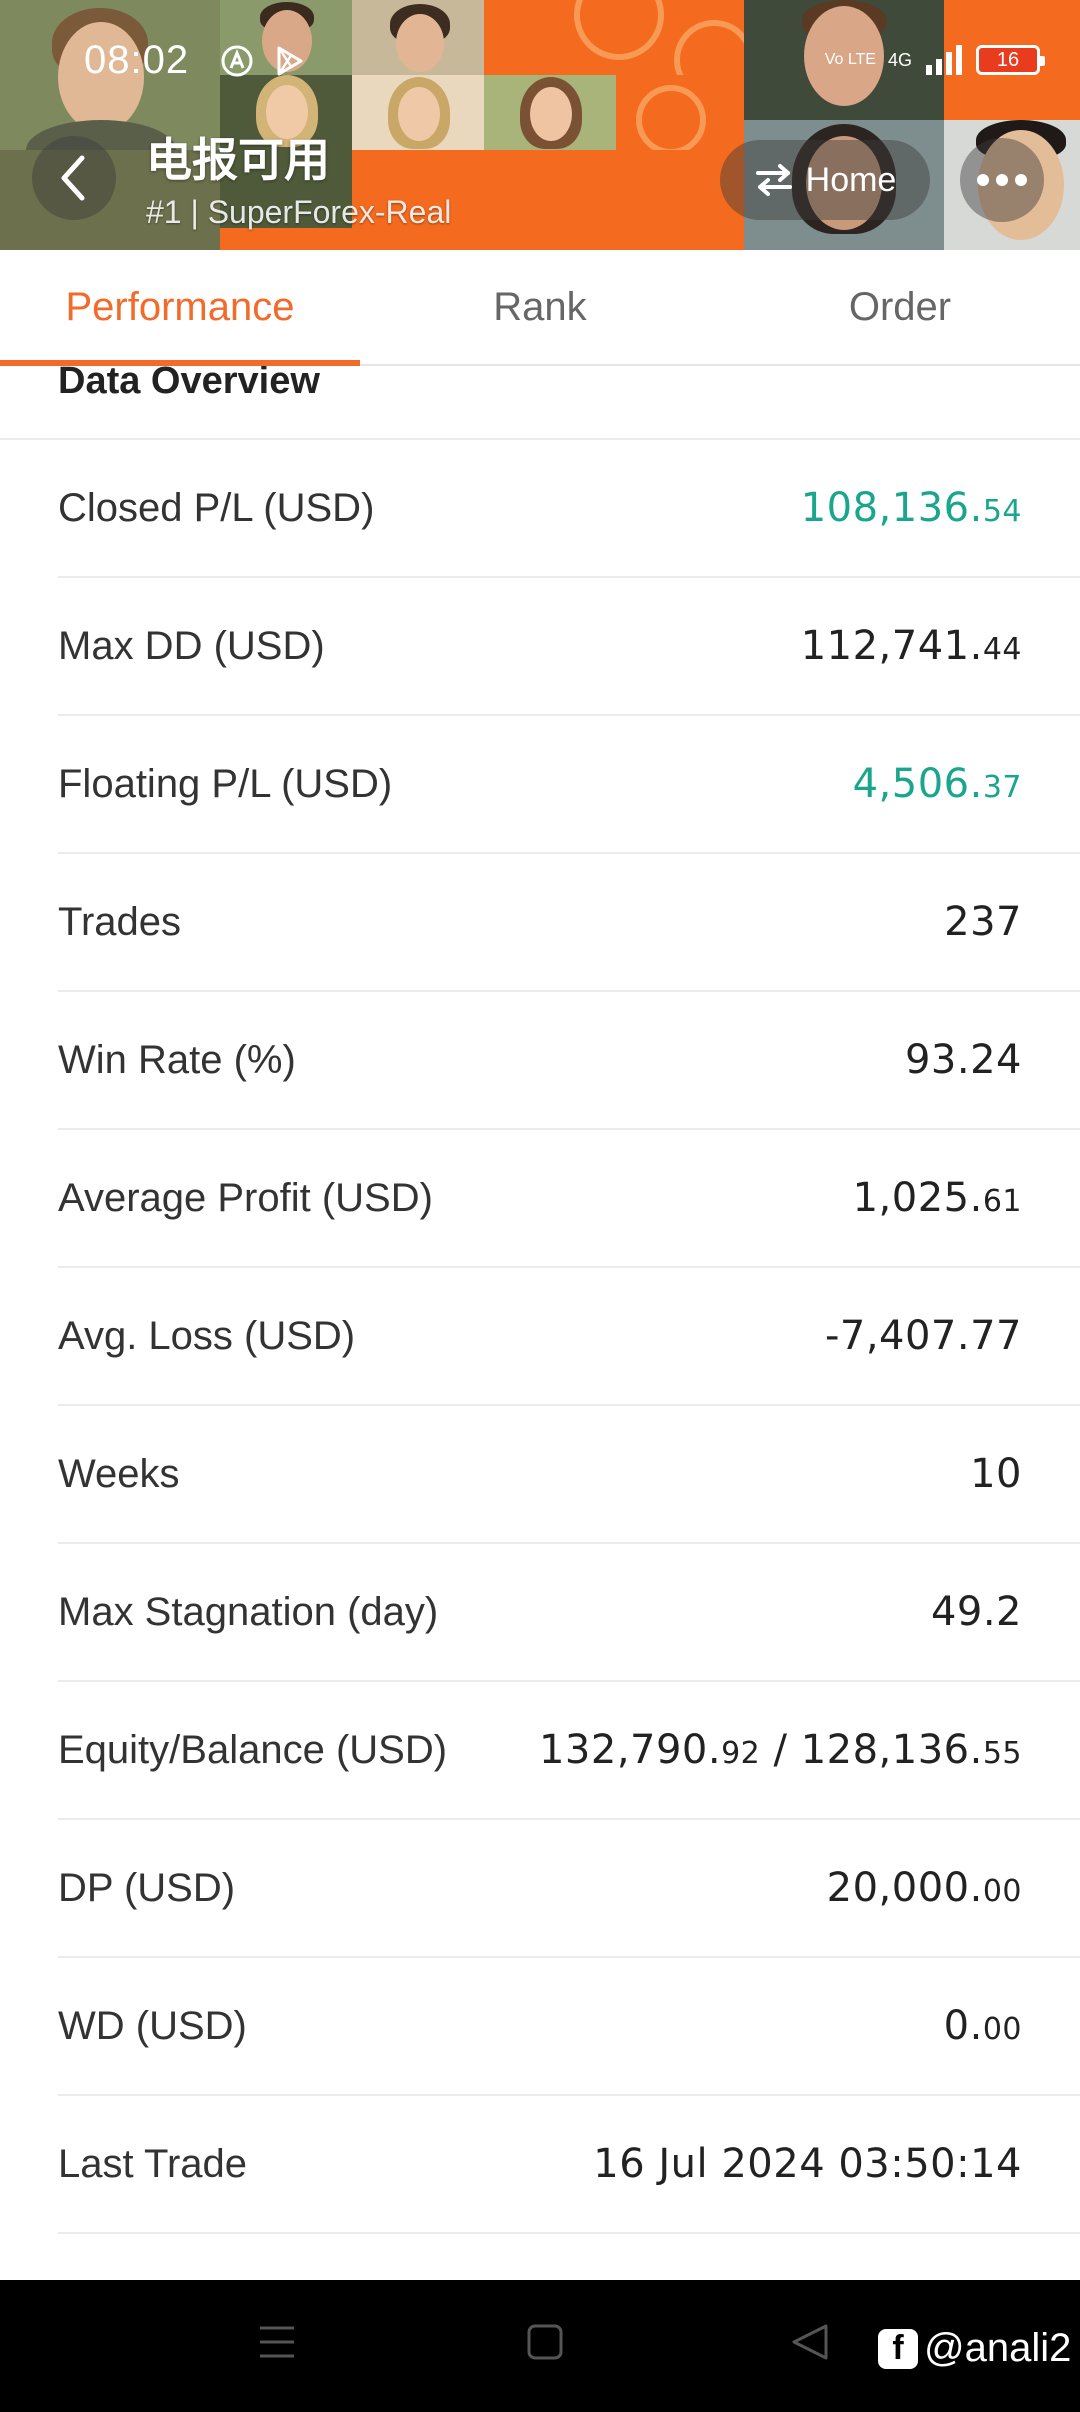 The height and width of the screenshot is (2412, 1080). I want to click on play-store-icon, so click(289, 61).